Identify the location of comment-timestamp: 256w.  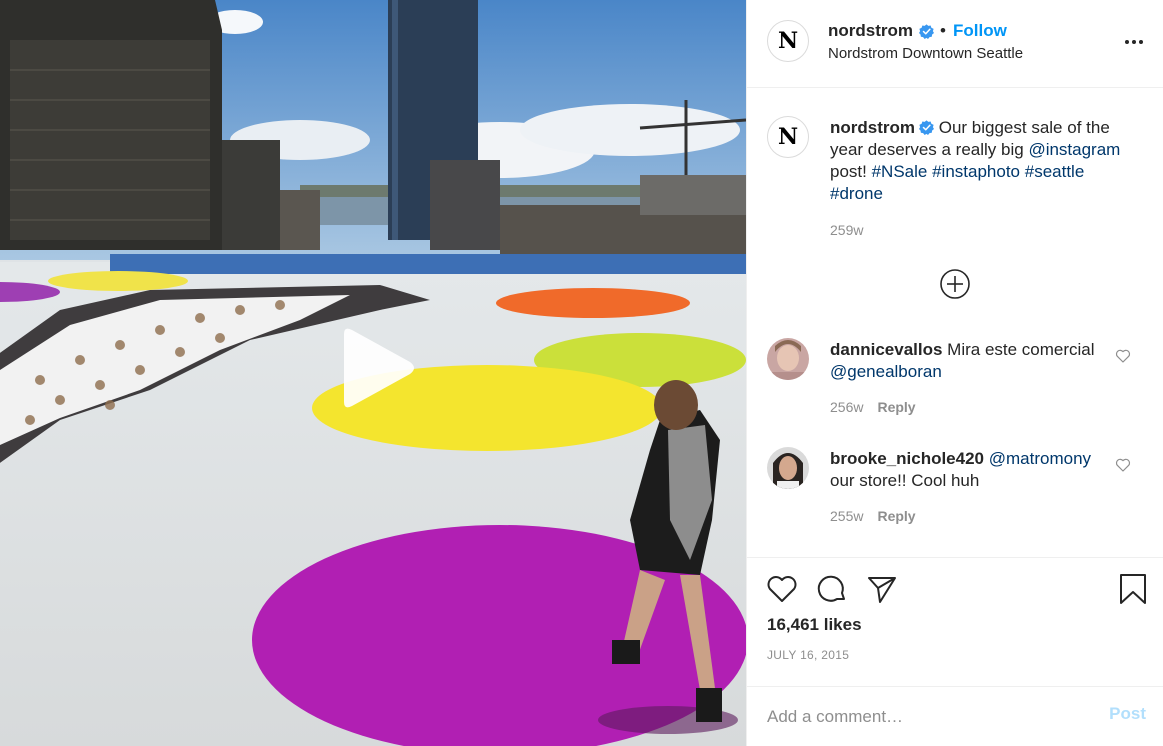
(846, 407).